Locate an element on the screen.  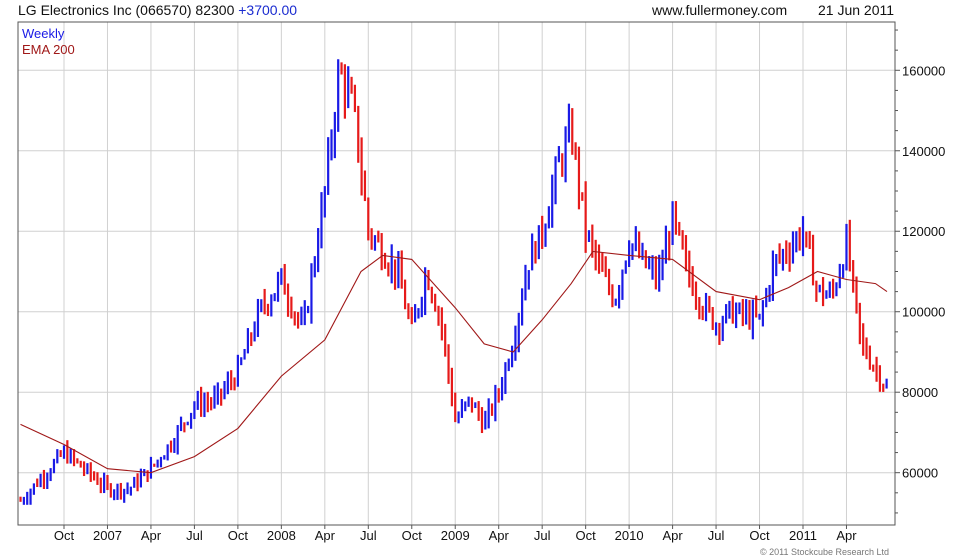
y-tick-label: 160000 is located at coordinates (923, 70).